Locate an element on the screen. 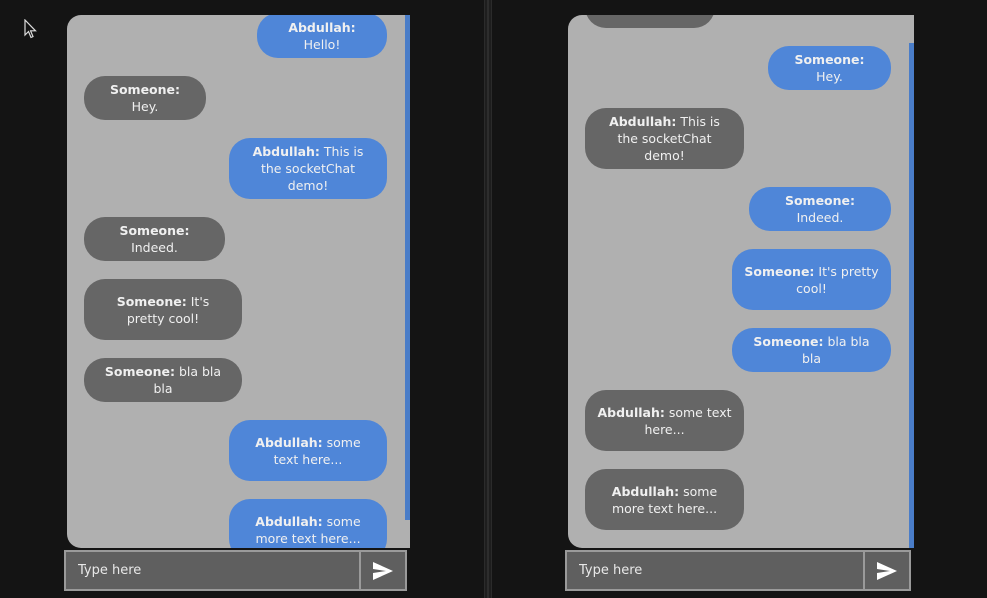 The height and width of the screenshot is (598, 987). message-text: Hello! is located at coordinates (322, 44).